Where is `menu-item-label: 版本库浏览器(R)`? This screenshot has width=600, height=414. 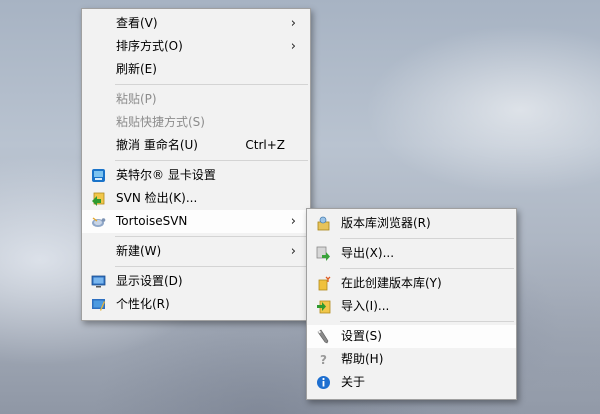
menu-item-label: 版本库浏览器(R) is located at coordinates (386, 223).